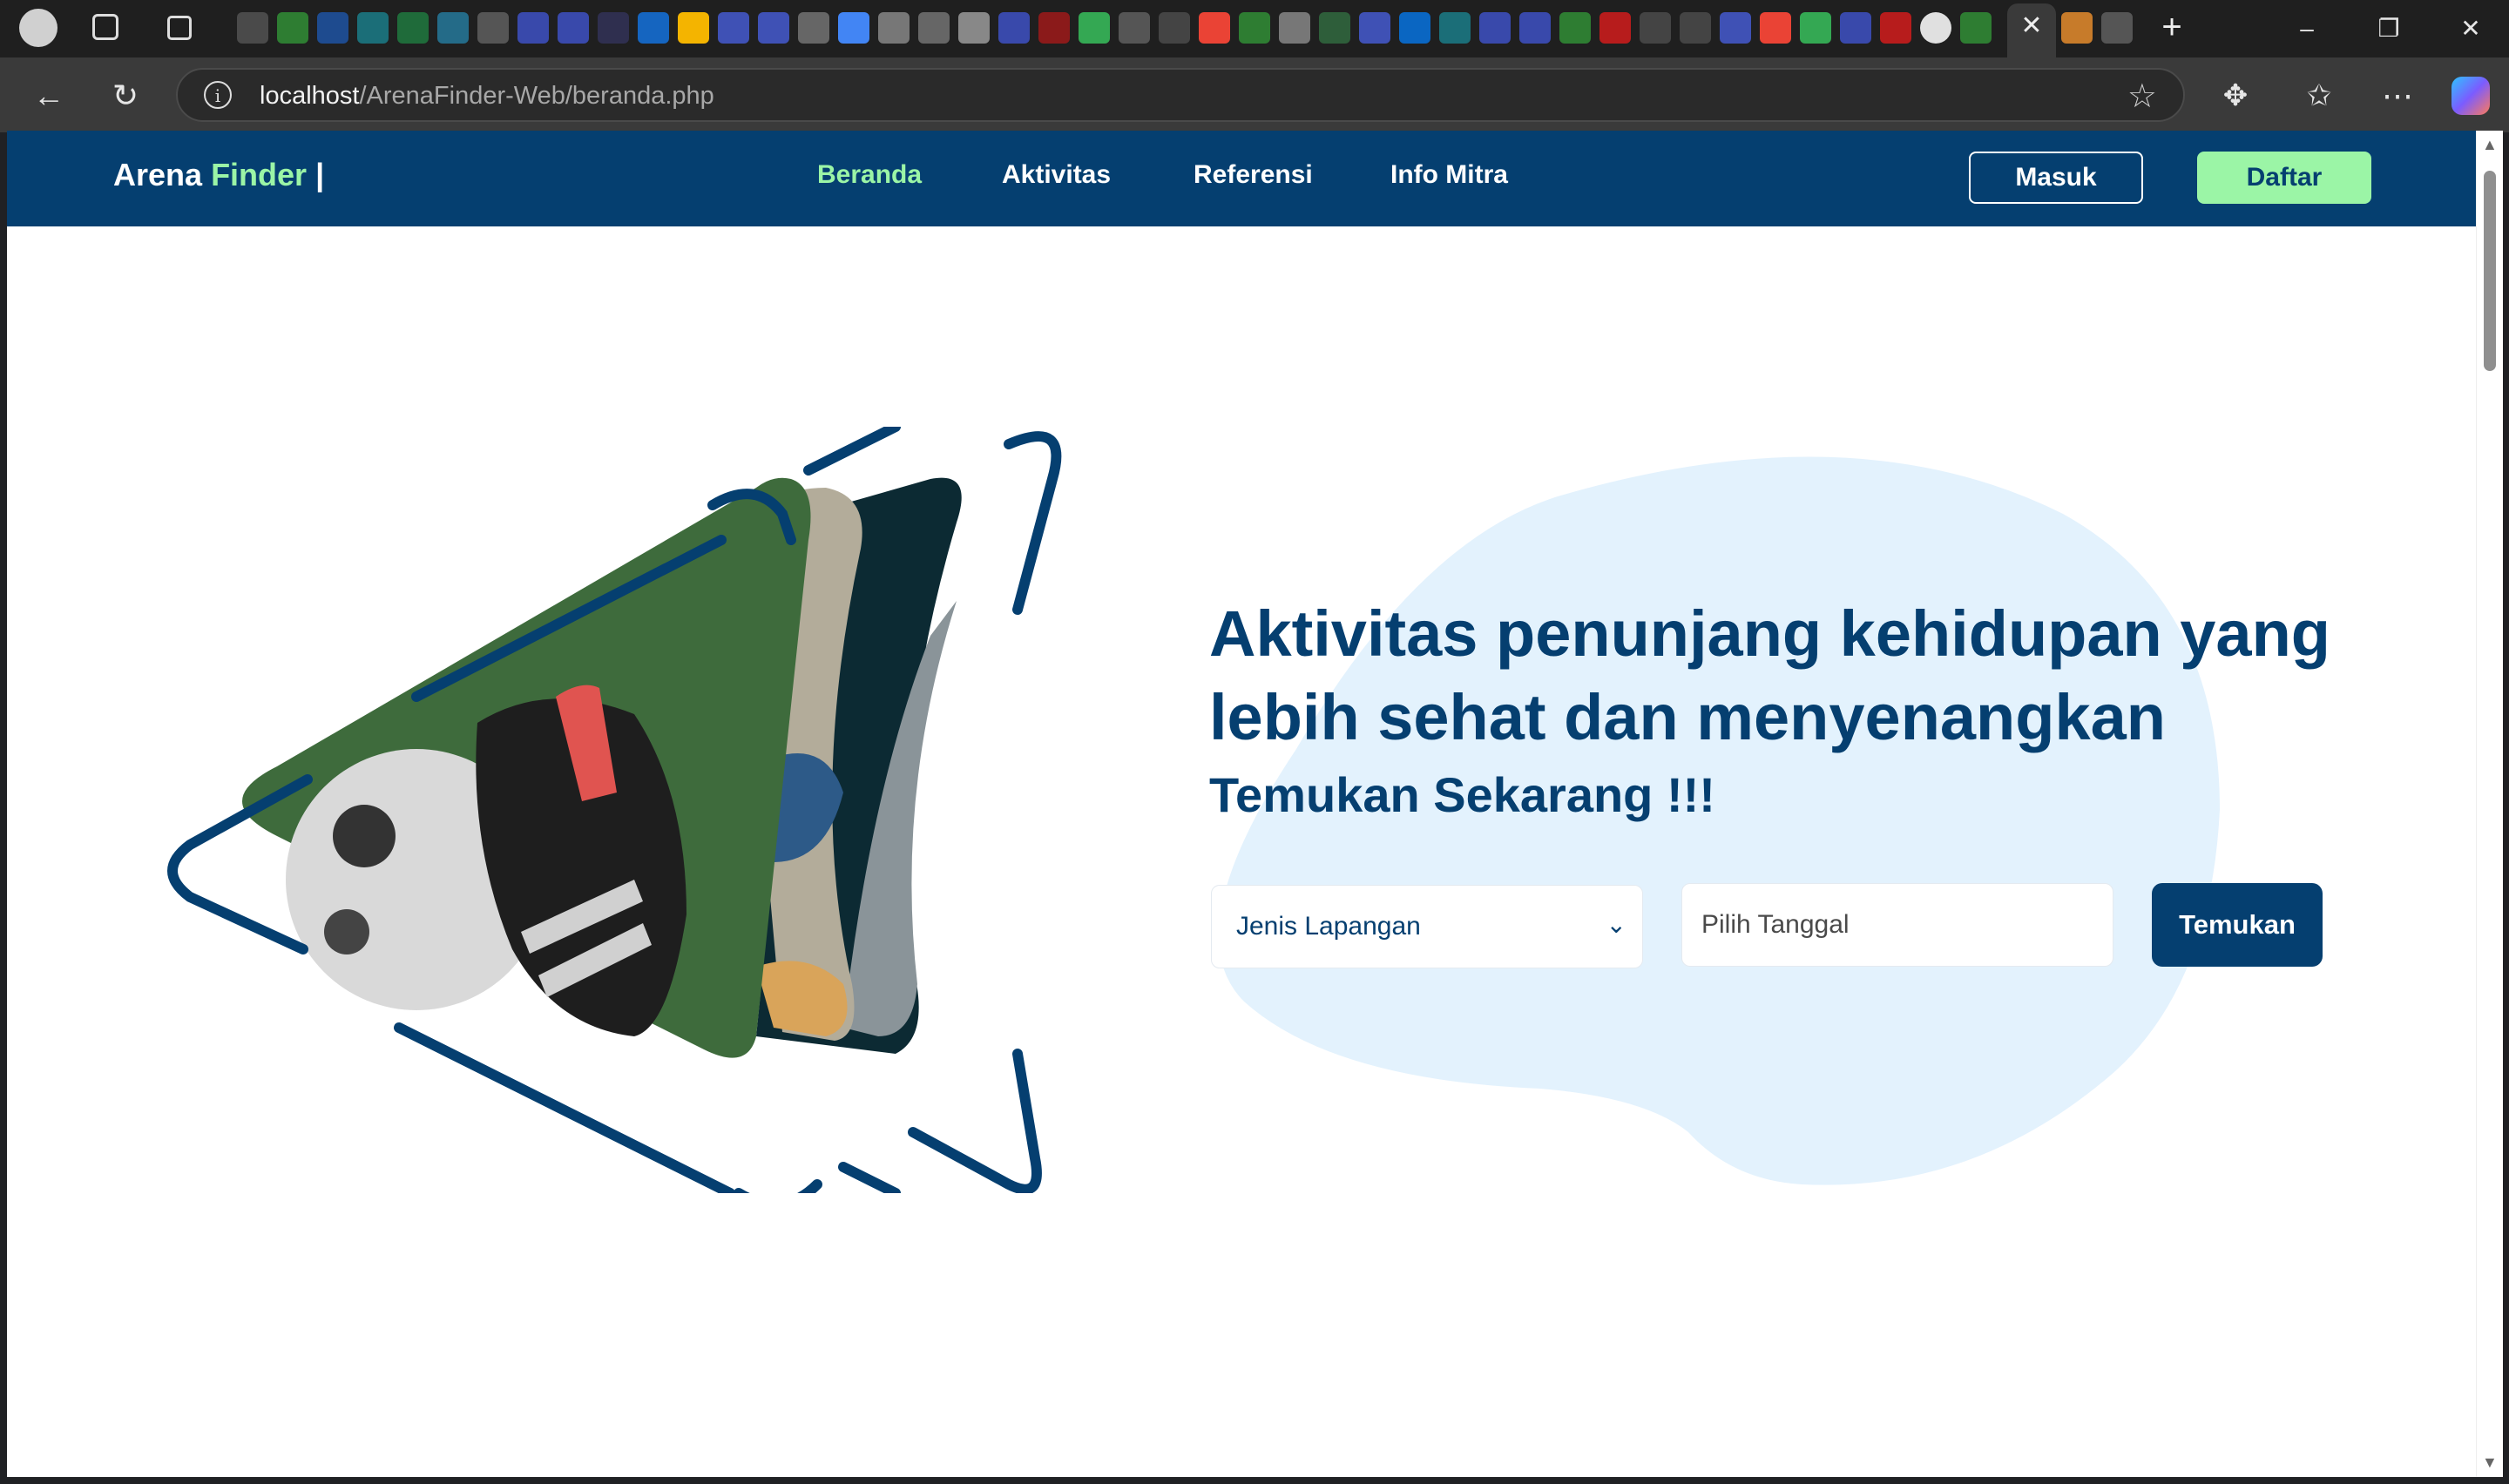 Image resolution: width=2509 pixels, height=1484 pixels. Describe the element at coordinates (2319, 95) in the screenshot. I see `favorites-icon: ✩` at that location.